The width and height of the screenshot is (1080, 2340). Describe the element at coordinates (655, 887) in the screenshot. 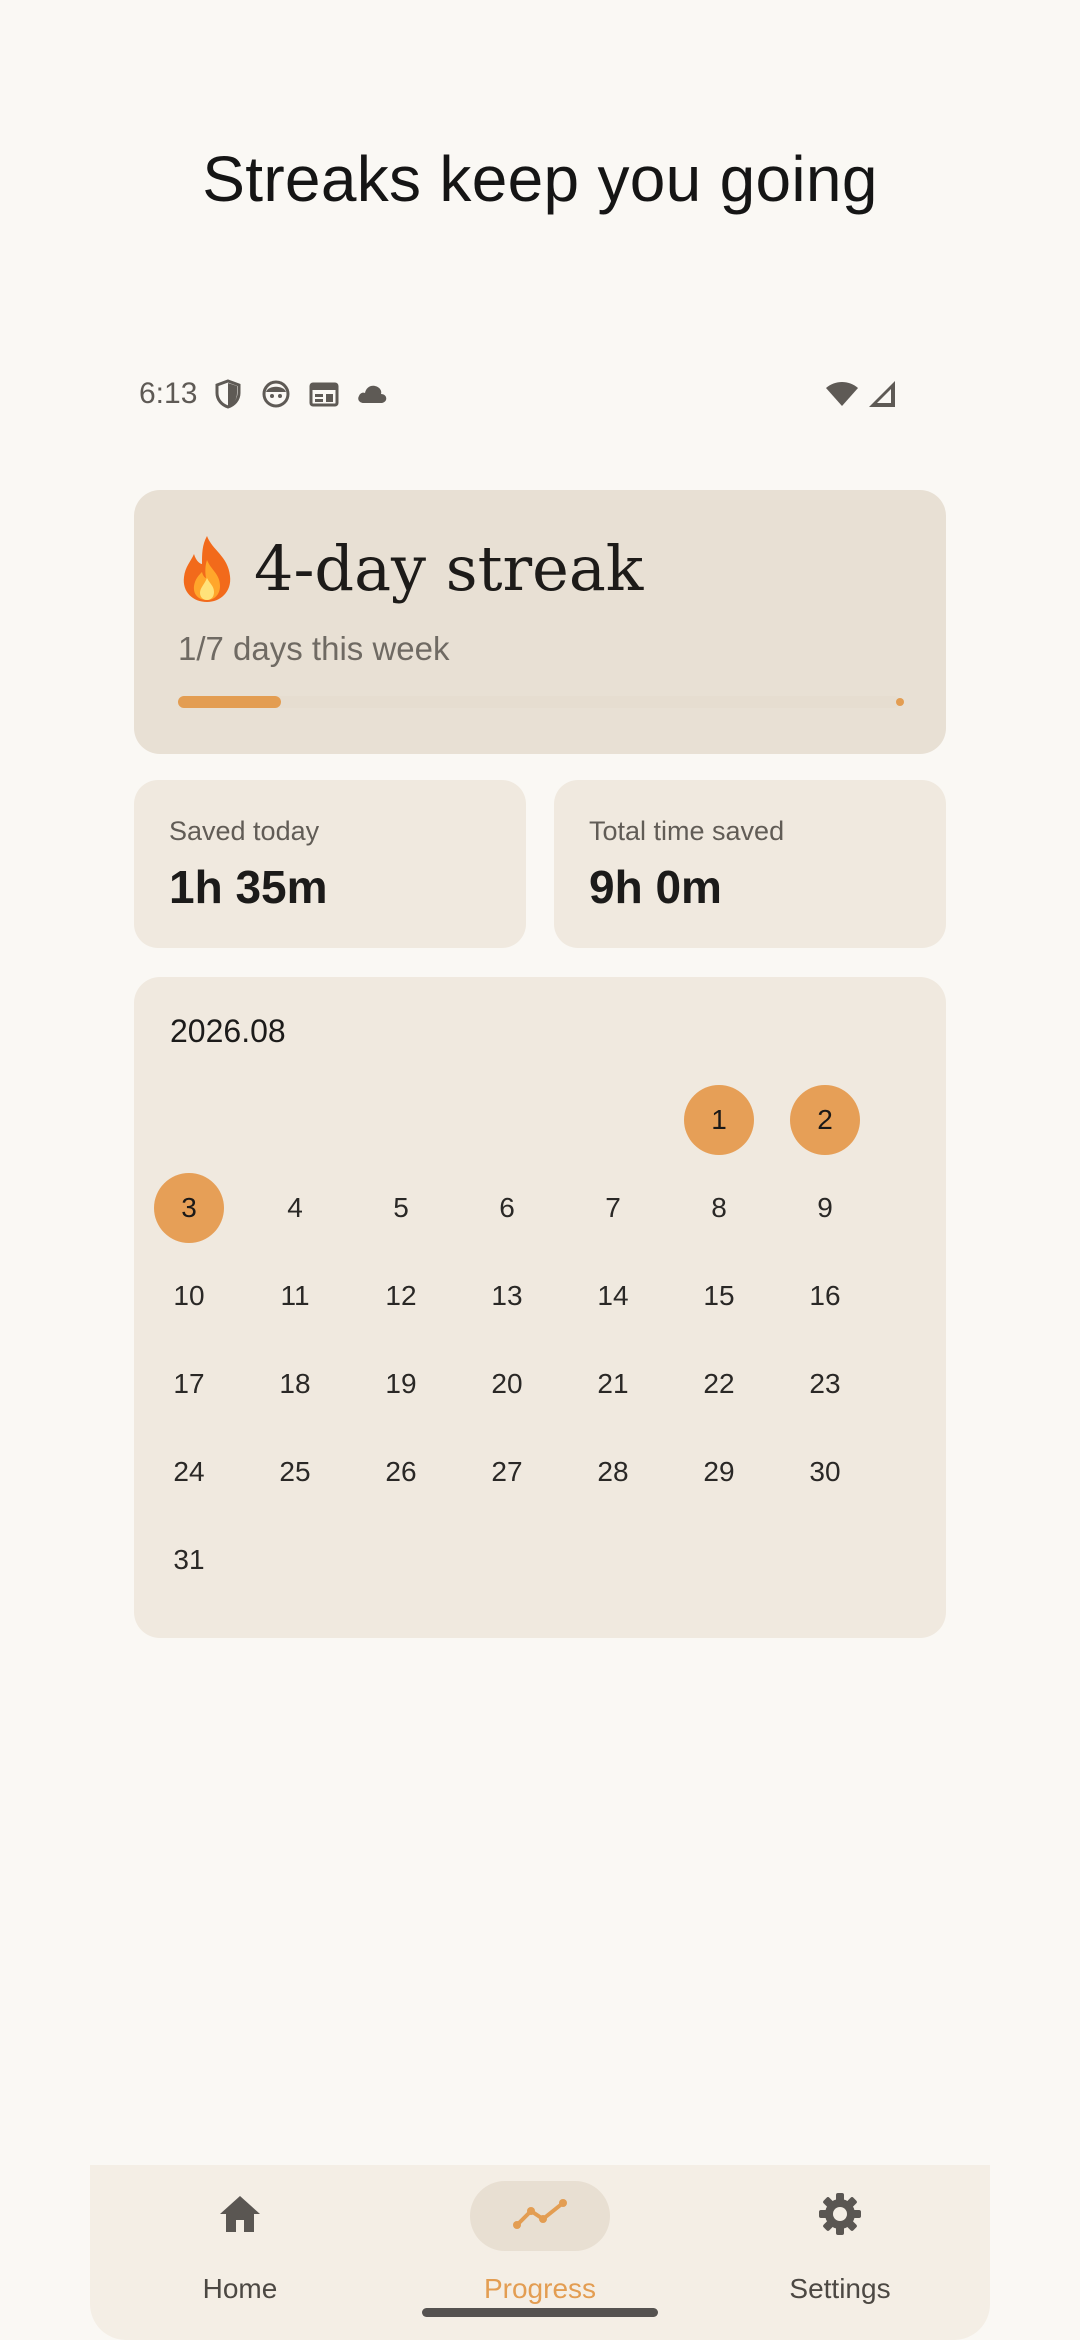

I see `total-saved-value: 9h 0m` at that location.